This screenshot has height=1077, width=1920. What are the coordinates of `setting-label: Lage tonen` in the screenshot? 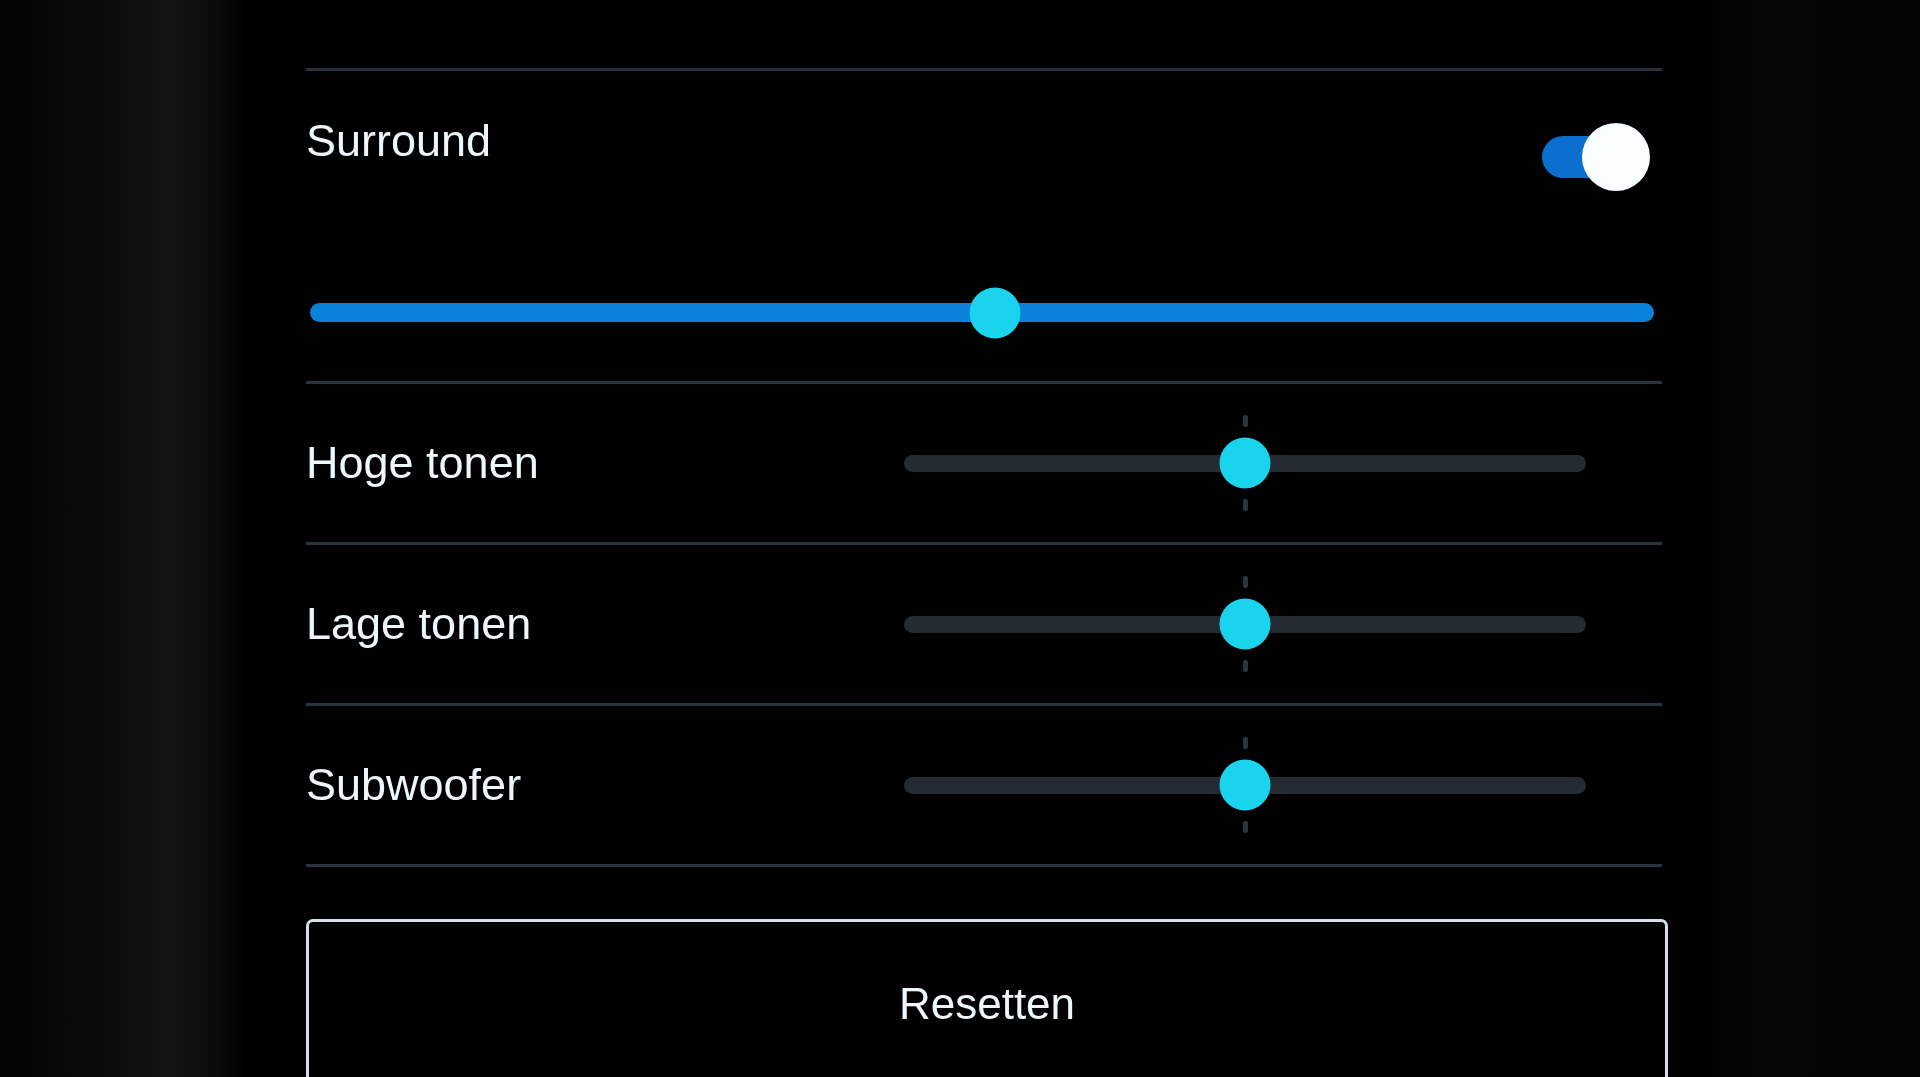 It's located at (419, 624).